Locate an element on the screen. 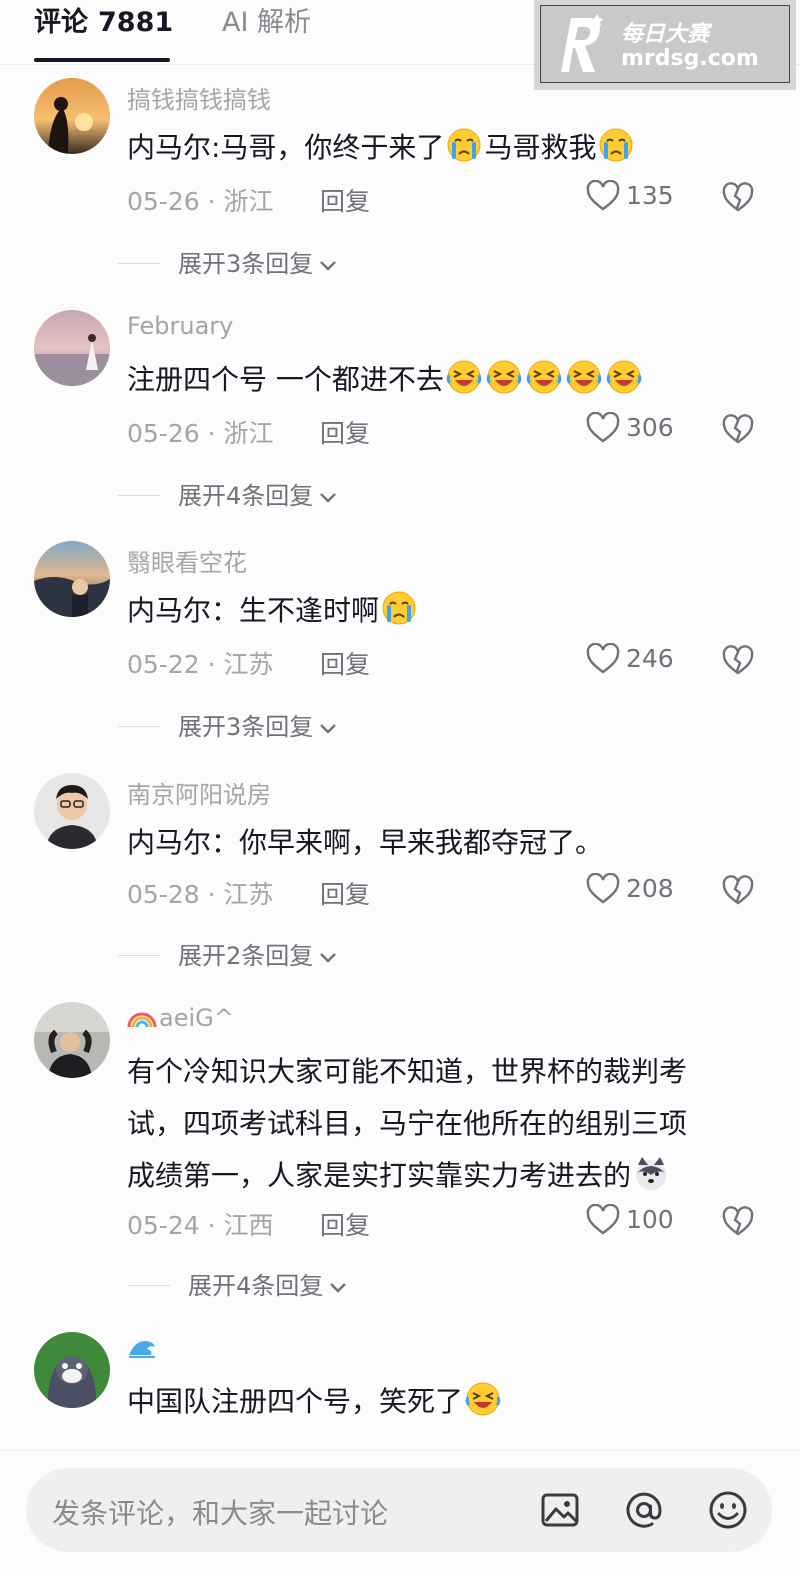 This screenshot has width=800, height=1576. watermark-frame: 每日大赛 mrdsg.com is located at coordinates (665, 44).